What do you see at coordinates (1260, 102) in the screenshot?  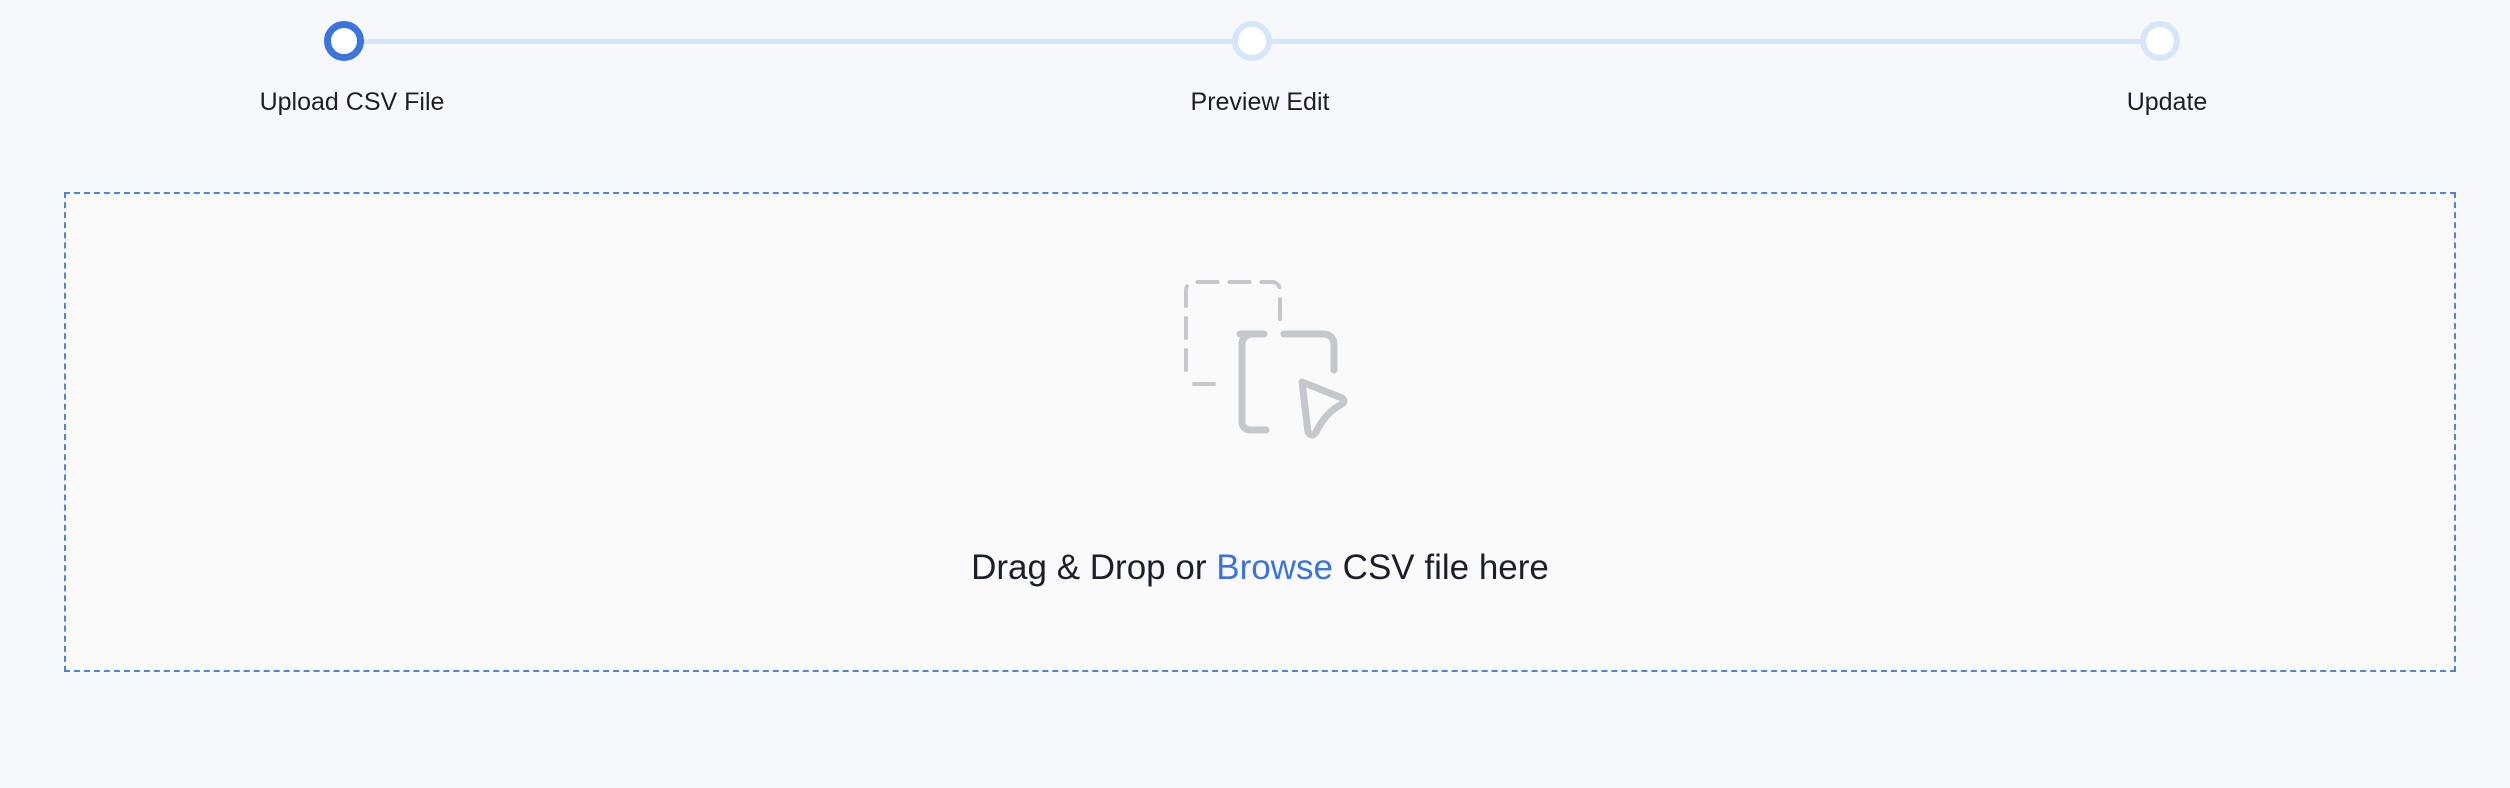 I see `step-2-label: Preview Edit` at bounding box center [1260, 102].